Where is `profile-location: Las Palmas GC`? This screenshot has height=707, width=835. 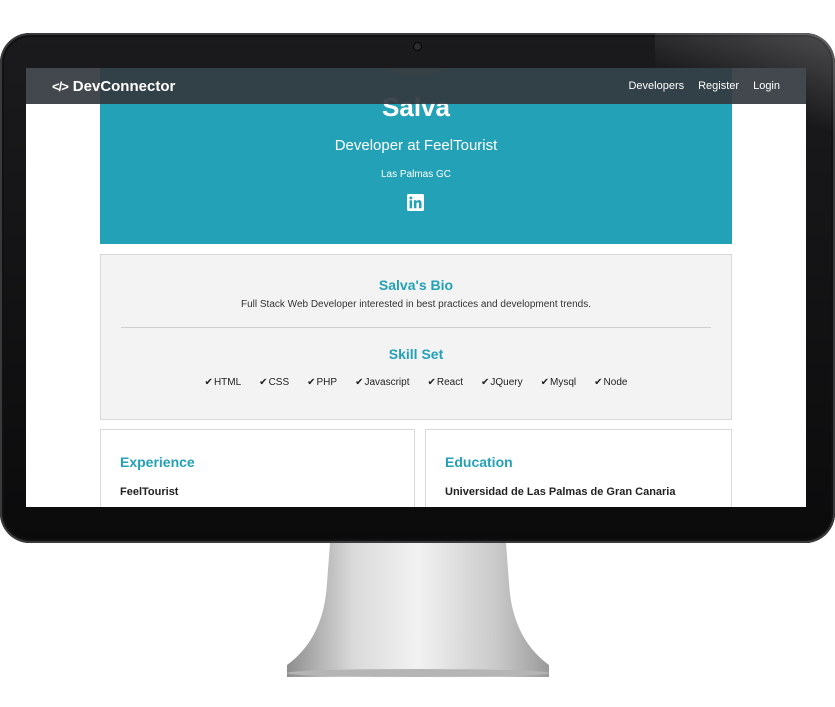
profile-location: Las Palmas GC is located at coordinates (416, 174).